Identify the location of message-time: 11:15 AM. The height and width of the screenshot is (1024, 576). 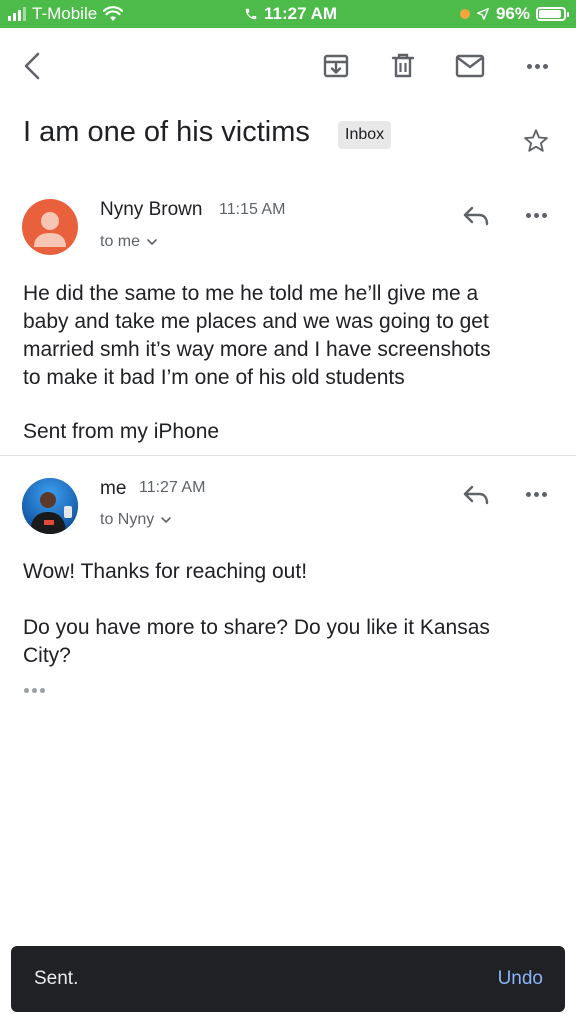
(252, 209).